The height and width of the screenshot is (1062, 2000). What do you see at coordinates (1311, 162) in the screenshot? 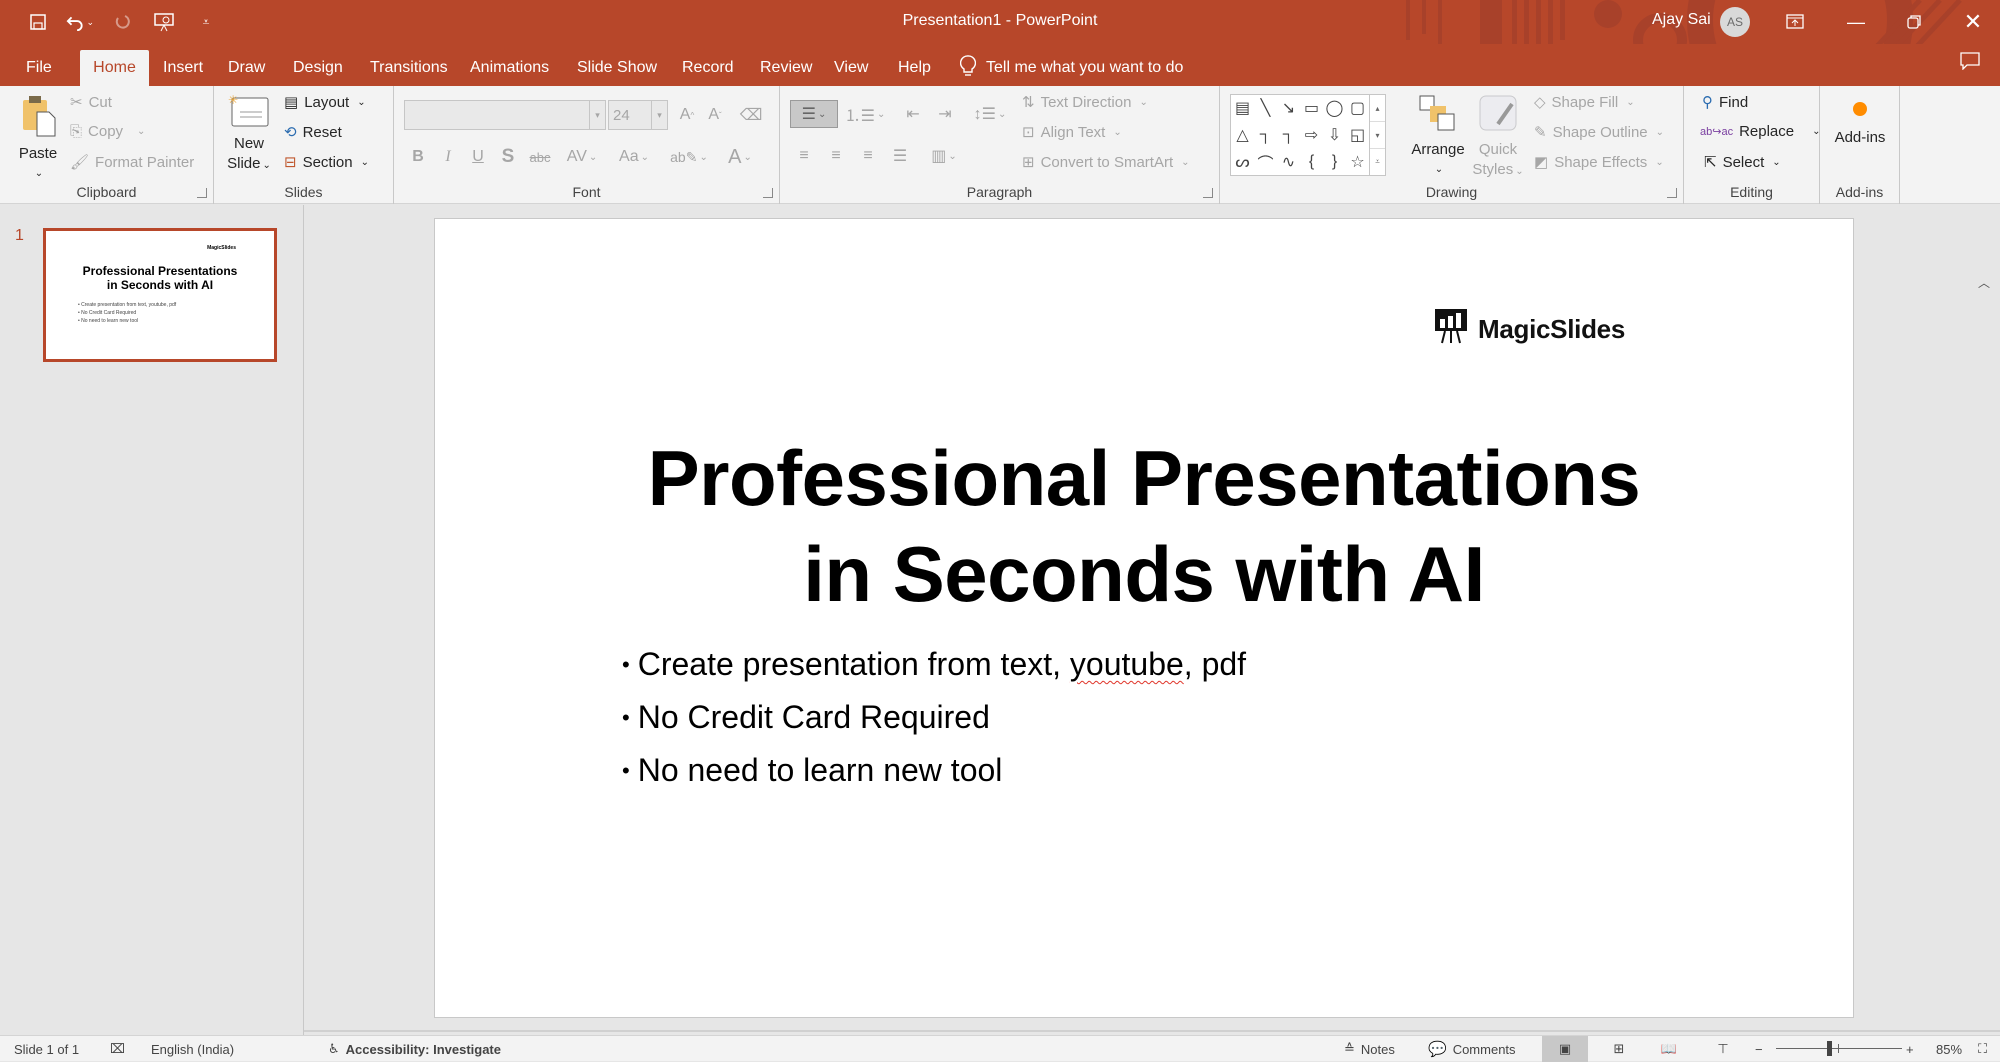
I see `shape-left-brace-icon: {` at bounding box center [1311, 162].